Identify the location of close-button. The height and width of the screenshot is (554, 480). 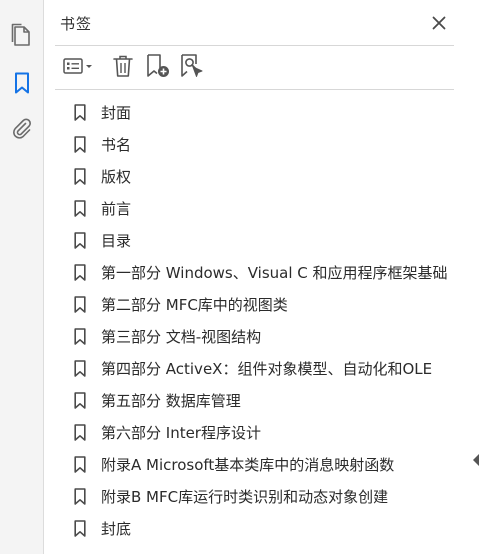
(439, 24).